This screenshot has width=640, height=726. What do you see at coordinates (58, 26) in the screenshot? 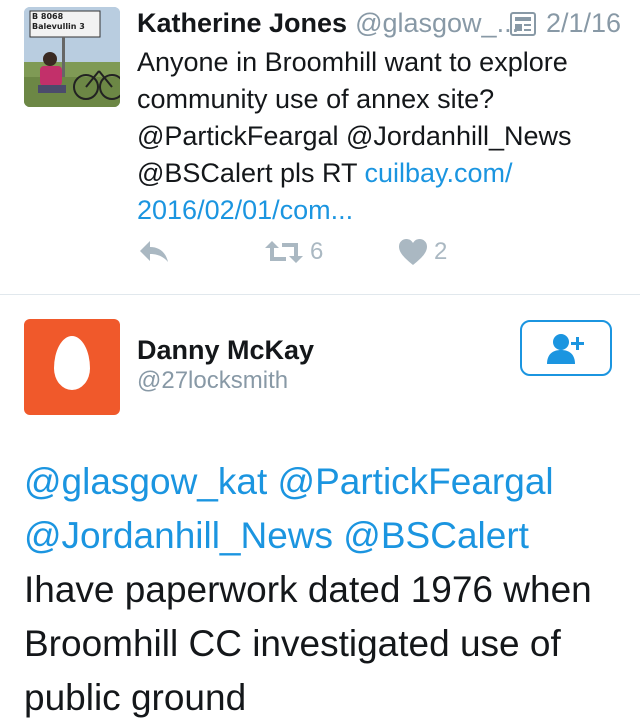
I see `sign-text: Balevullin 3` at bounding box center [58, 26].